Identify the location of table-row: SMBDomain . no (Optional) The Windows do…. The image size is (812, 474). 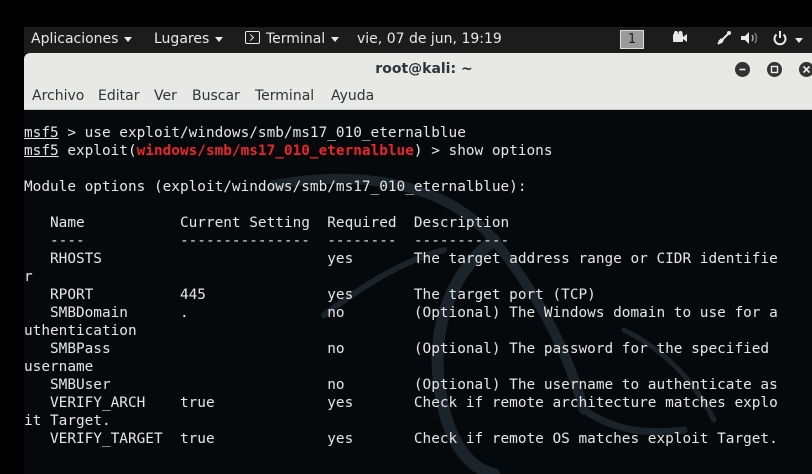
(401, 313).